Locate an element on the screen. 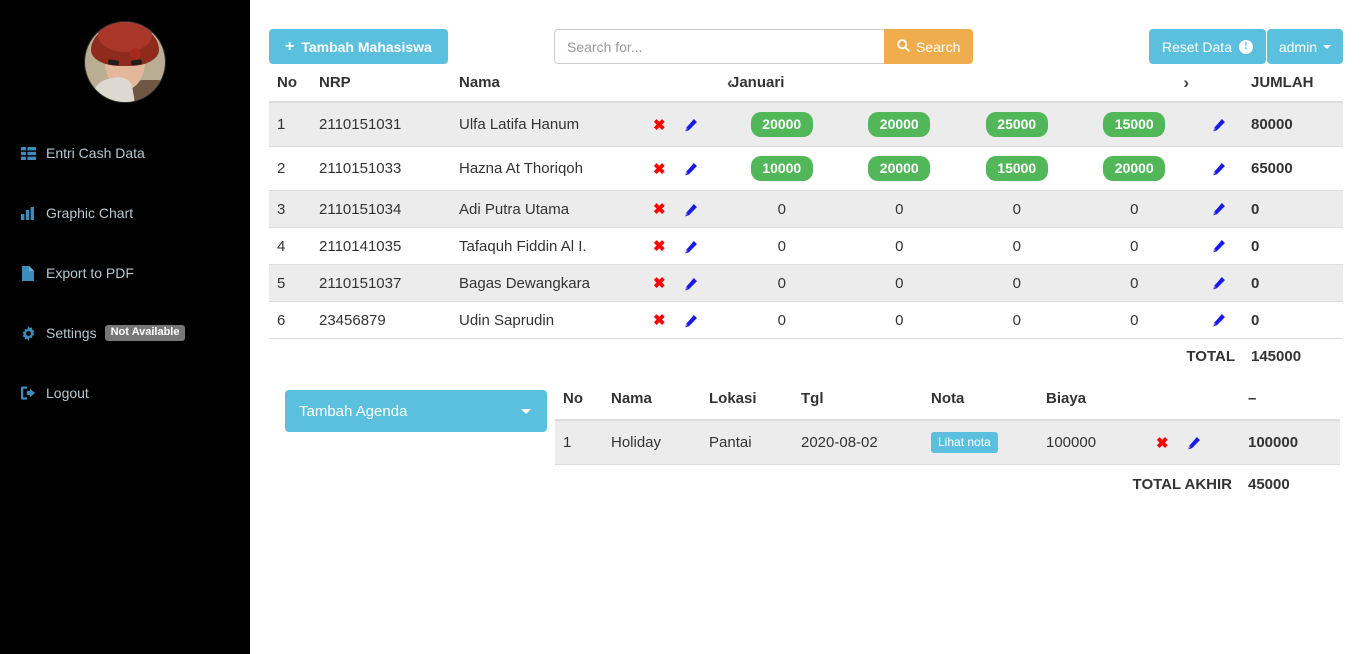  search-button: Search is located at coordinates (929, 46).